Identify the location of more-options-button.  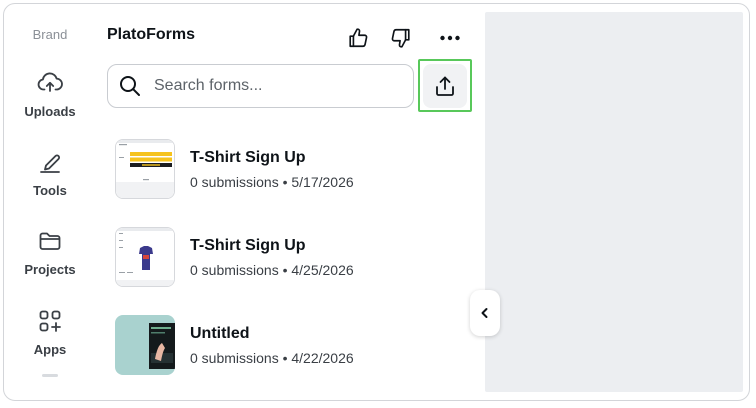
(450, 38).